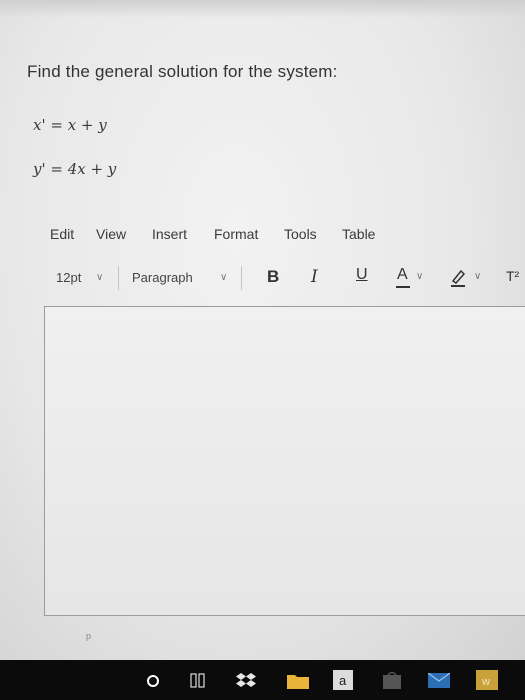  Describe the element at coordinates (70, 125) in the screenshot. I see `equation-x-prime: x' = x + y` at that location.